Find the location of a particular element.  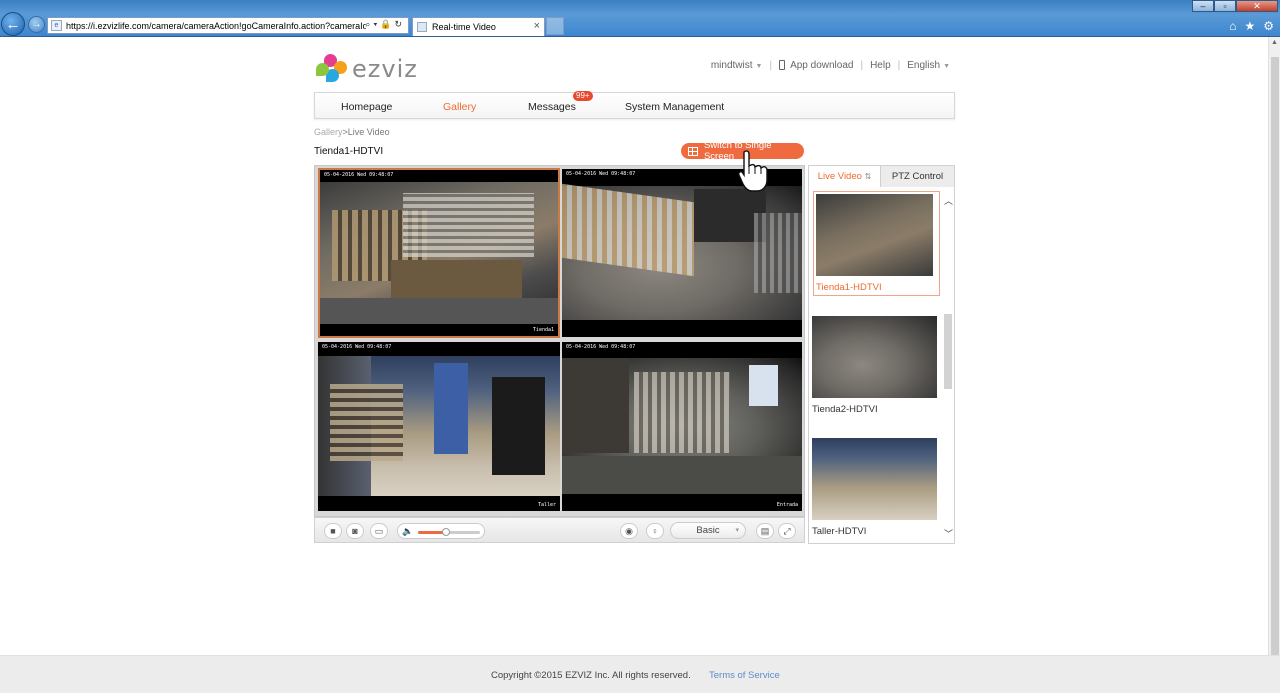

site-favicon-icon: e is located at coordinates (56, 25).